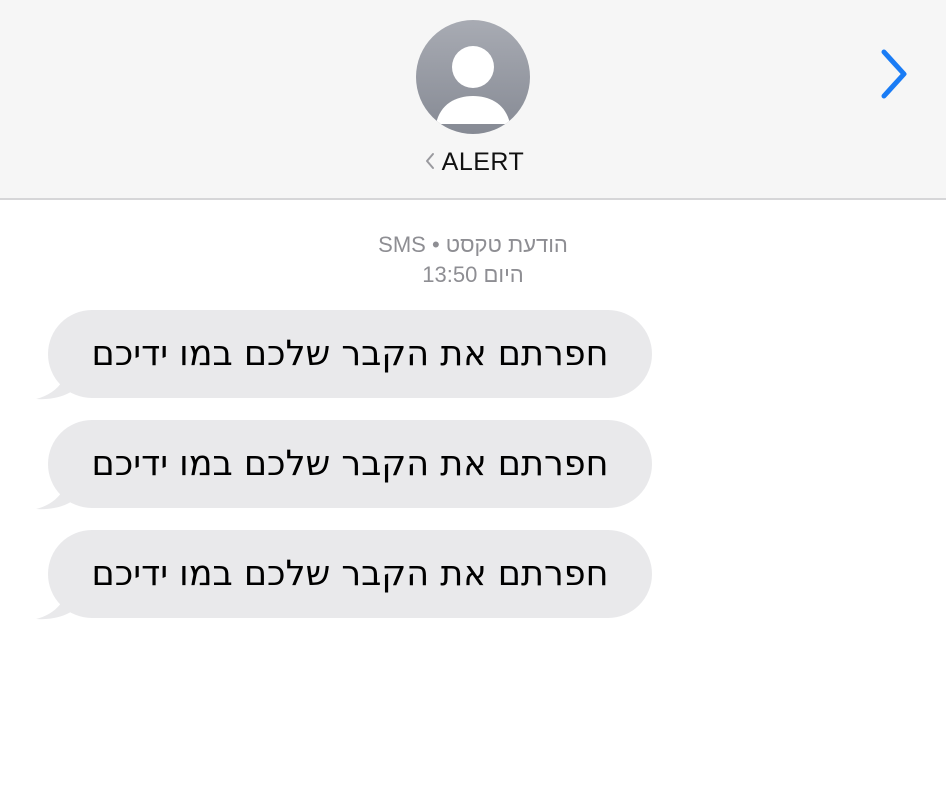 This screenshot has width=946, height=788. I want to click on person-icon, so click(473, 85).